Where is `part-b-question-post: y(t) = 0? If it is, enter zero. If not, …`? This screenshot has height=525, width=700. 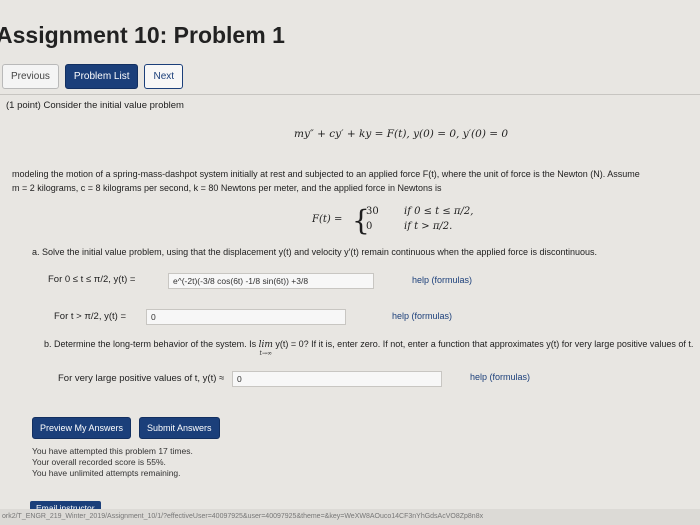
part-b-question-post: y(t) = 0? If it is, enter zero. If not, … is located at coordinates (484, 344).